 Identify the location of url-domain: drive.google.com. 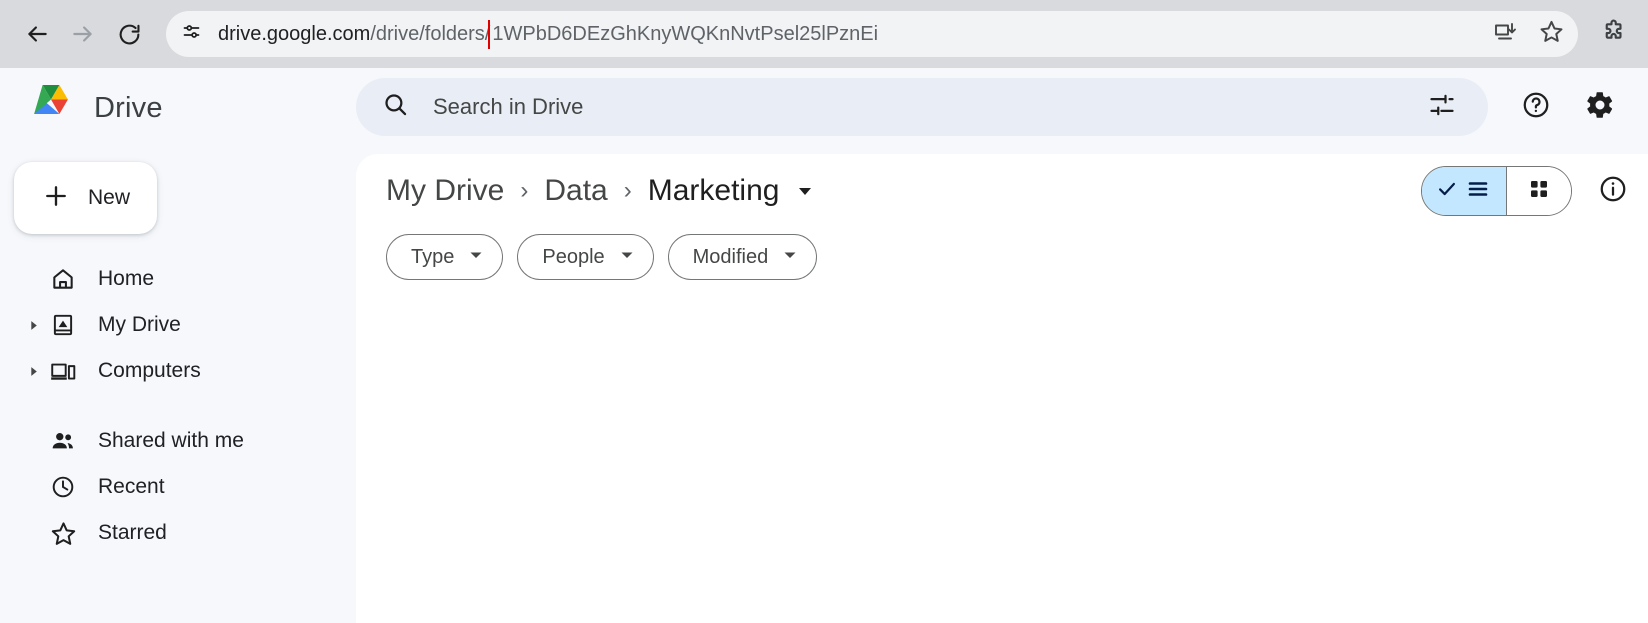
(294, 33).